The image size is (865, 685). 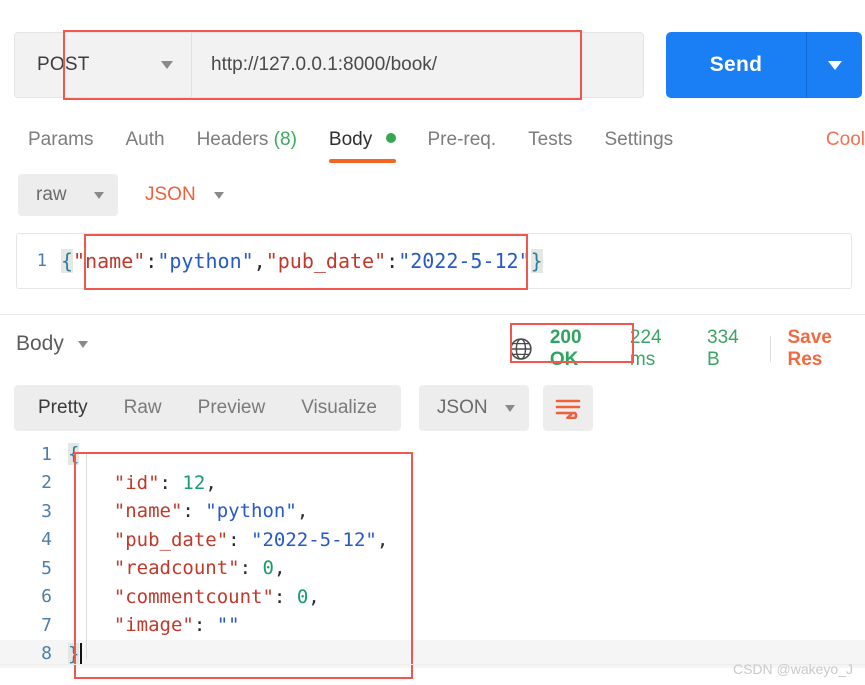 What do you see at coordinates (171, 539) in the screenshot?
I see `json-key-pubdate: "pub_date"` at bounding box center [171, 539].